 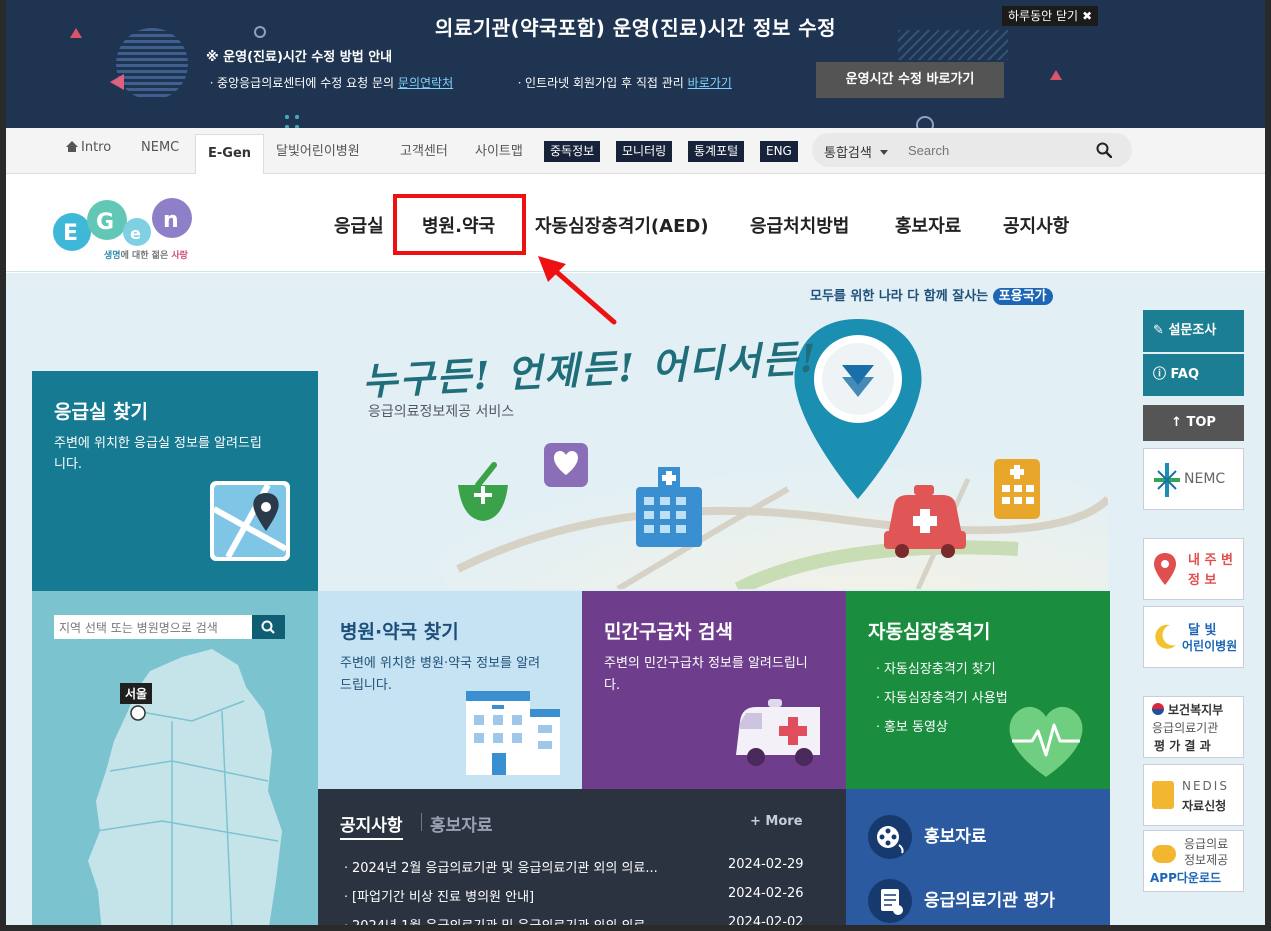 I want to click on faq-button: ⓘ FAQ, so click(x=1193, y=375).